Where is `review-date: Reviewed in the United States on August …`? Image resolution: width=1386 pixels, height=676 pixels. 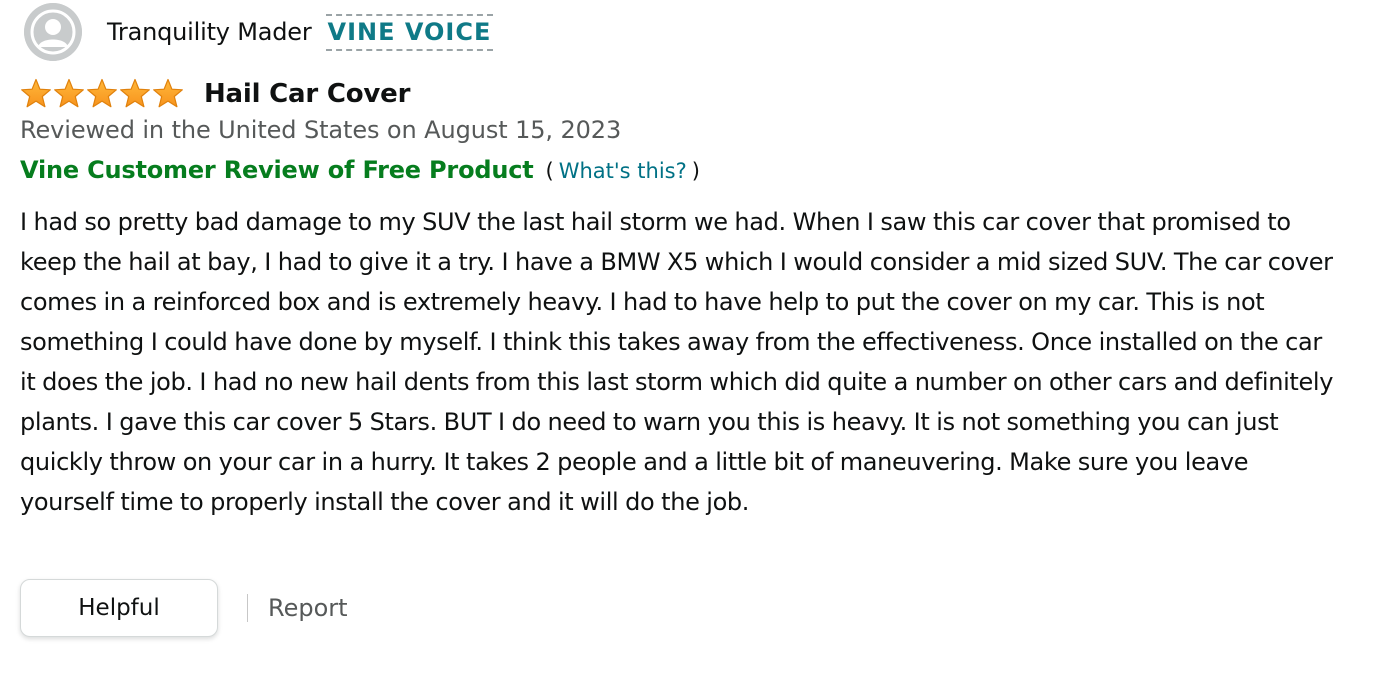 review-date: Reviewed in the United States on August … is located at coordinates (321, 130).